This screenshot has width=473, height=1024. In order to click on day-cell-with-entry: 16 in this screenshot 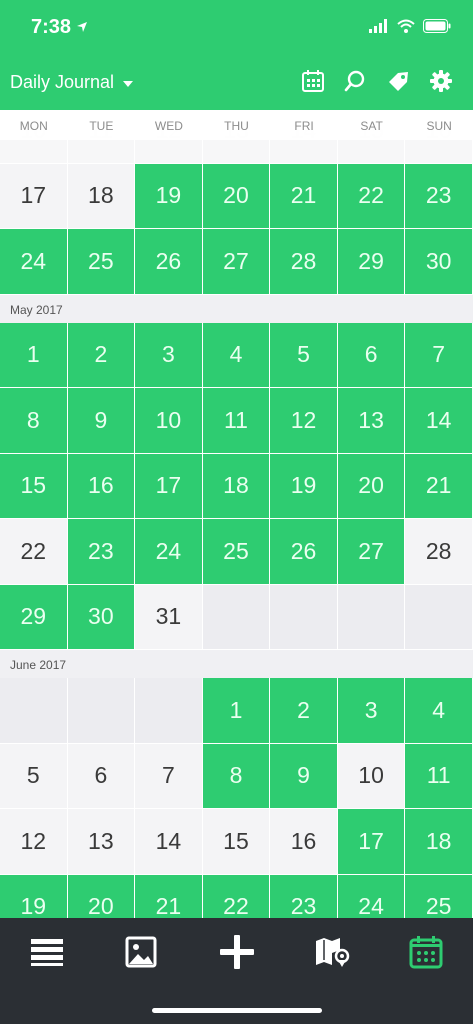, I will do `click(101, 486)`.